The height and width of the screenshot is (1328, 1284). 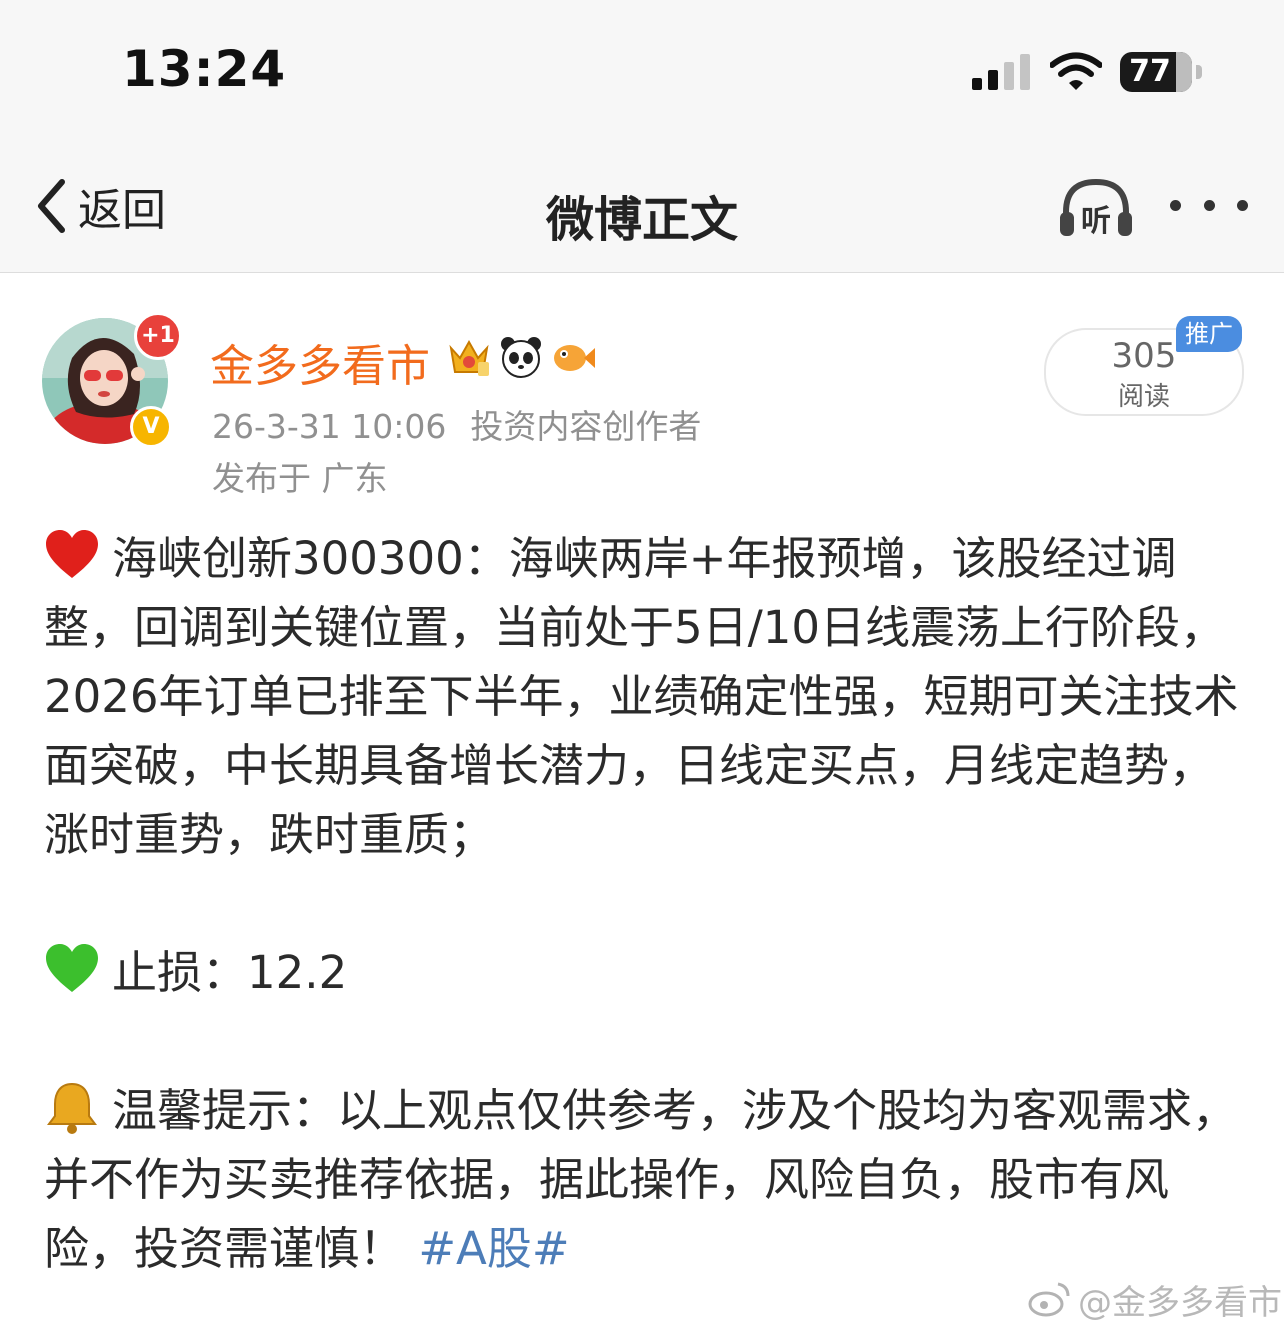 What do you see at coordinates (1180, 1302) in the screenshot?
I see `watermark-text: @金多多看市` at bounding box center [1180, 1302].